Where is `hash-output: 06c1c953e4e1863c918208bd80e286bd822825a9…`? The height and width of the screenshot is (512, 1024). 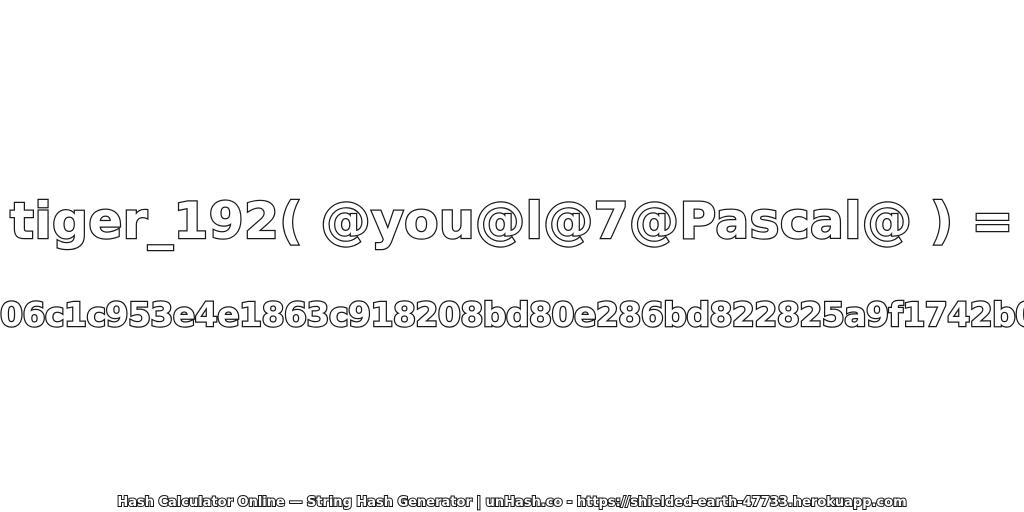 hash-output: 06c1c953e4e1863c918208bd80e286bd822825a9… is located at coordinates (512, 315).